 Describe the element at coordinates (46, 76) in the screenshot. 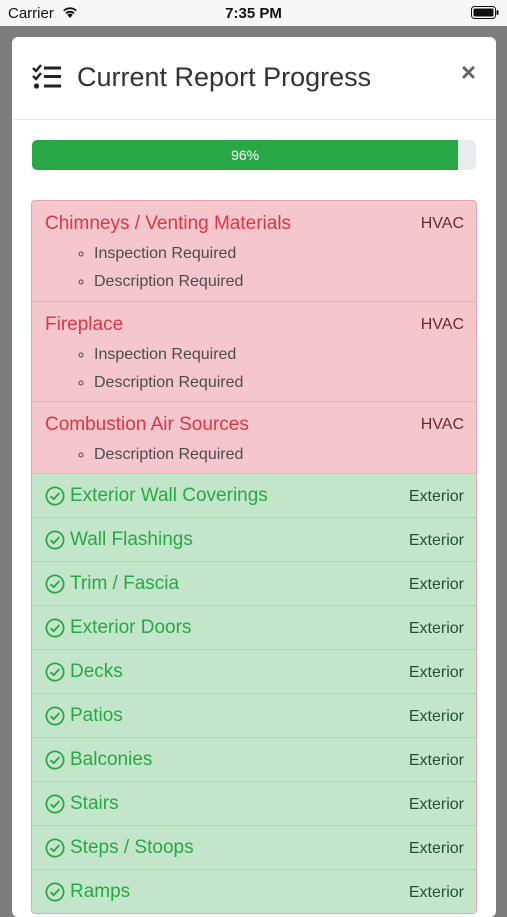

I see `checklist-icon` at that location.